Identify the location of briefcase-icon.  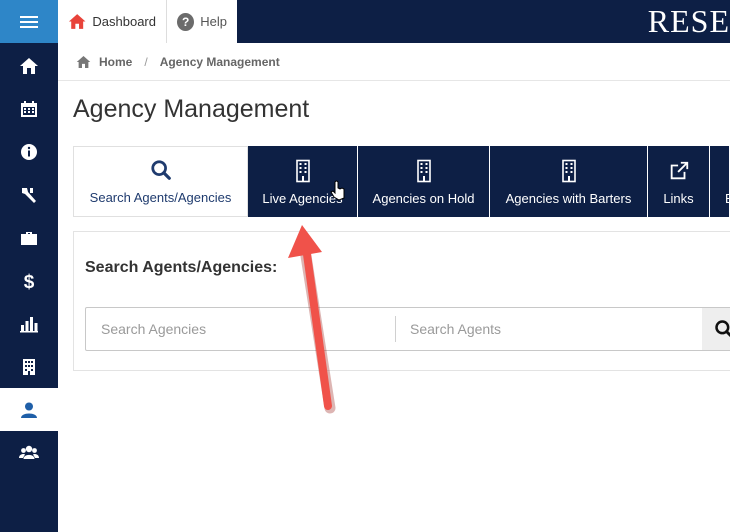
(29, 238).